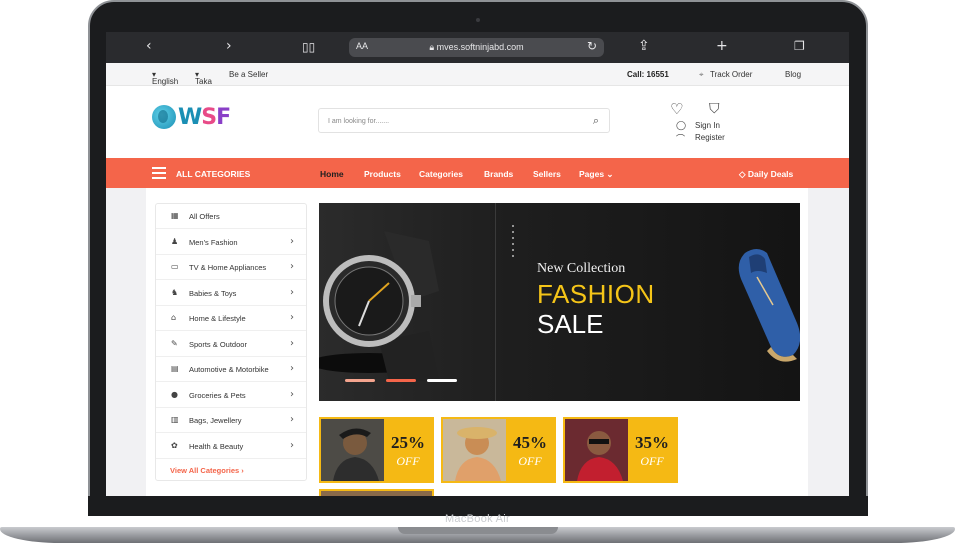 Image resolution: width=955 pixels, height=549 pixels. I want to click on sidebar-item: ♞ Babies & Toys ›, so click(231, 293).